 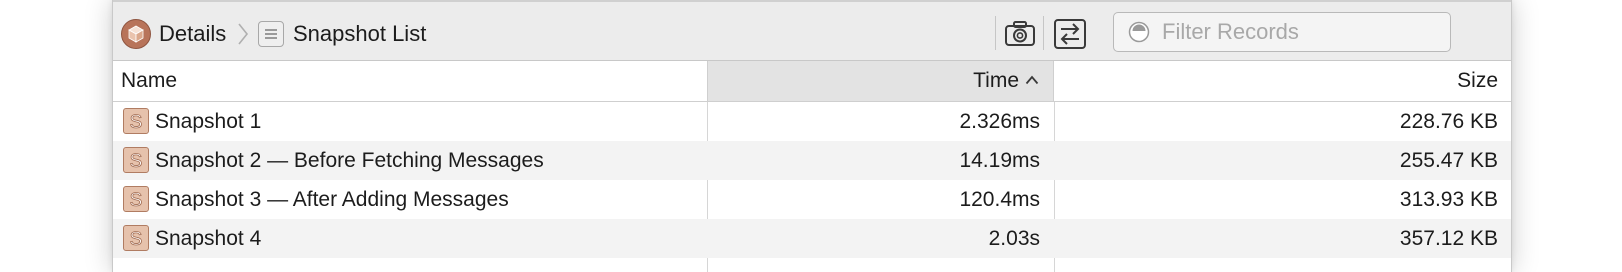 What do you see at coordinates (1297, 32) in the screenshot?
I see `filter-records-input` at bounding box center [1297, 32].